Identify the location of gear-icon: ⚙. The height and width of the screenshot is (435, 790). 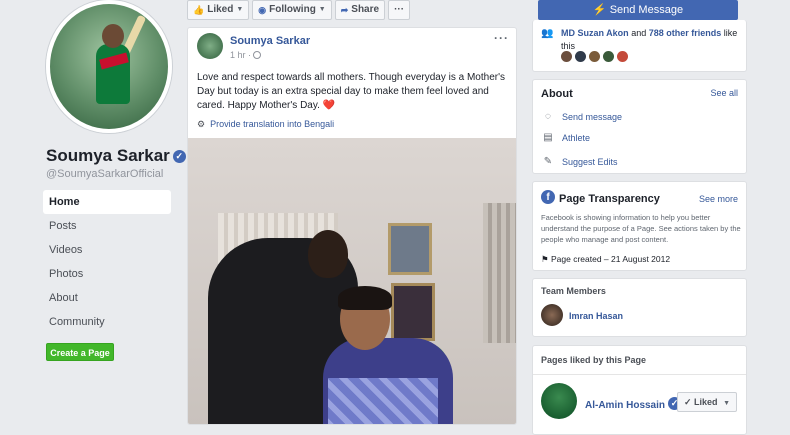
(201, 124).